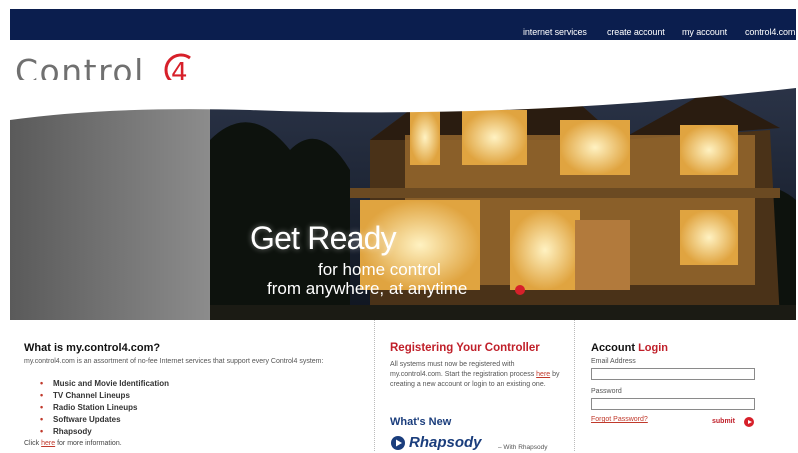 This screenshot has height=453, width=798. I want to click on what-is-title: What is my.control4.com?, so click(92, 348).